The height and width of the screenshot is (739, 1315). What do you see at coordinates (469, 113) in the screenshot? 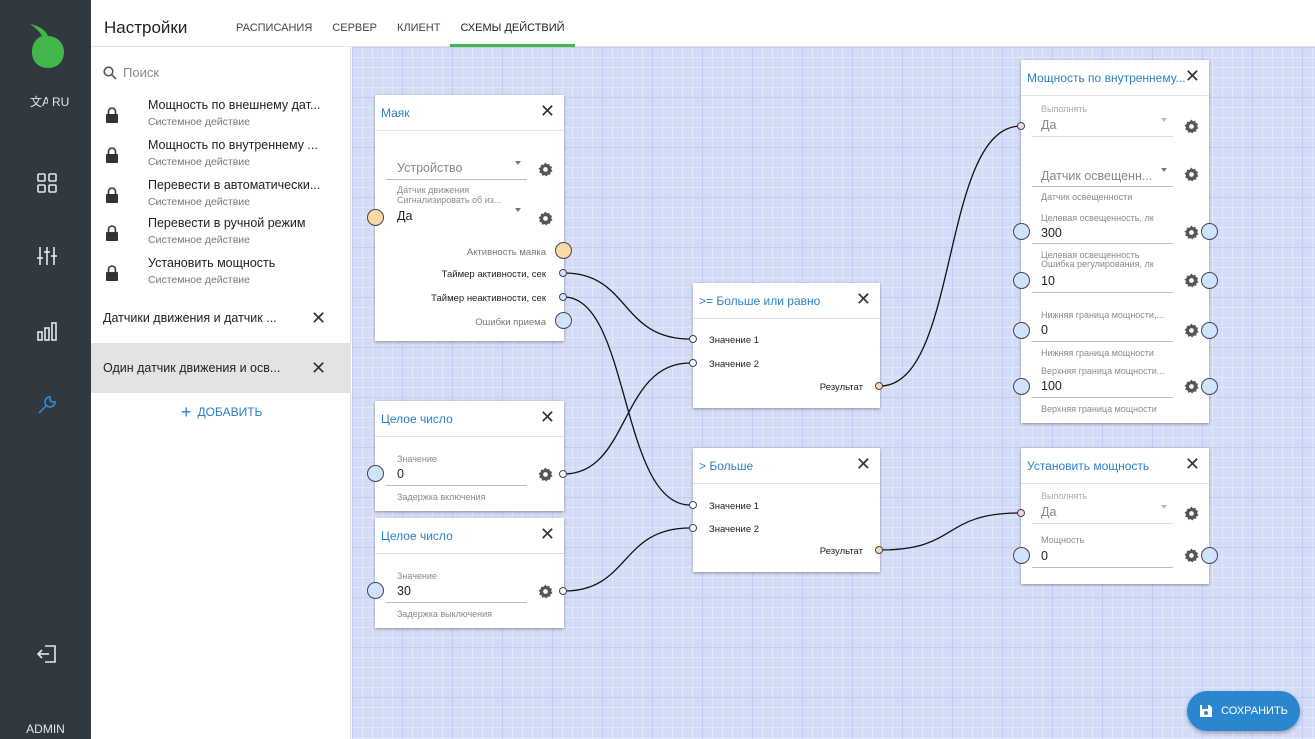
I see `node-header: Маяк ✕` at bounding box center [469, 113].